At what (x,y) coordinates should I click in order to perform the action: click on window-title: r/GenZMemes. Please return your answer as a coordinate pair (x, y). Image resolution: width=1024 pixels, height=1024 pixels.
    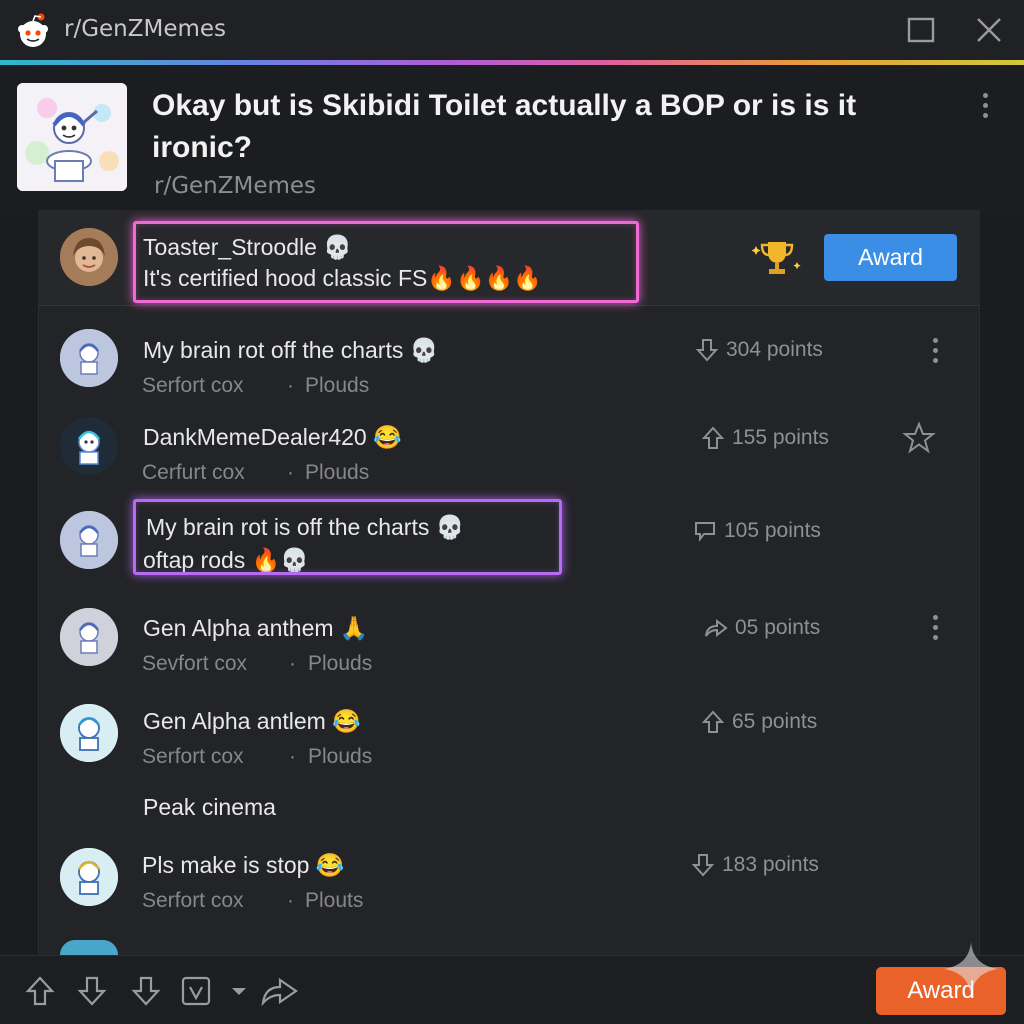
    Looking at the image, I should click on (145, 29).